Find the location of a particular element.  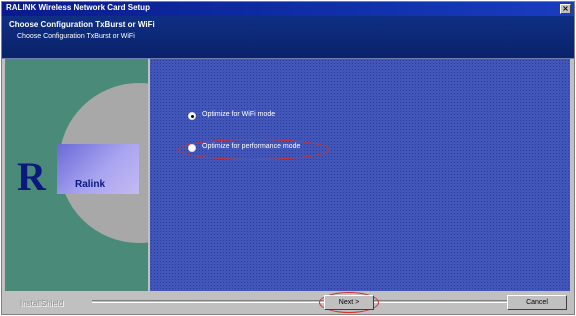

header-subtitle: Choose Configuration TxBurst or WiFi is located at coordinates (76, 36).